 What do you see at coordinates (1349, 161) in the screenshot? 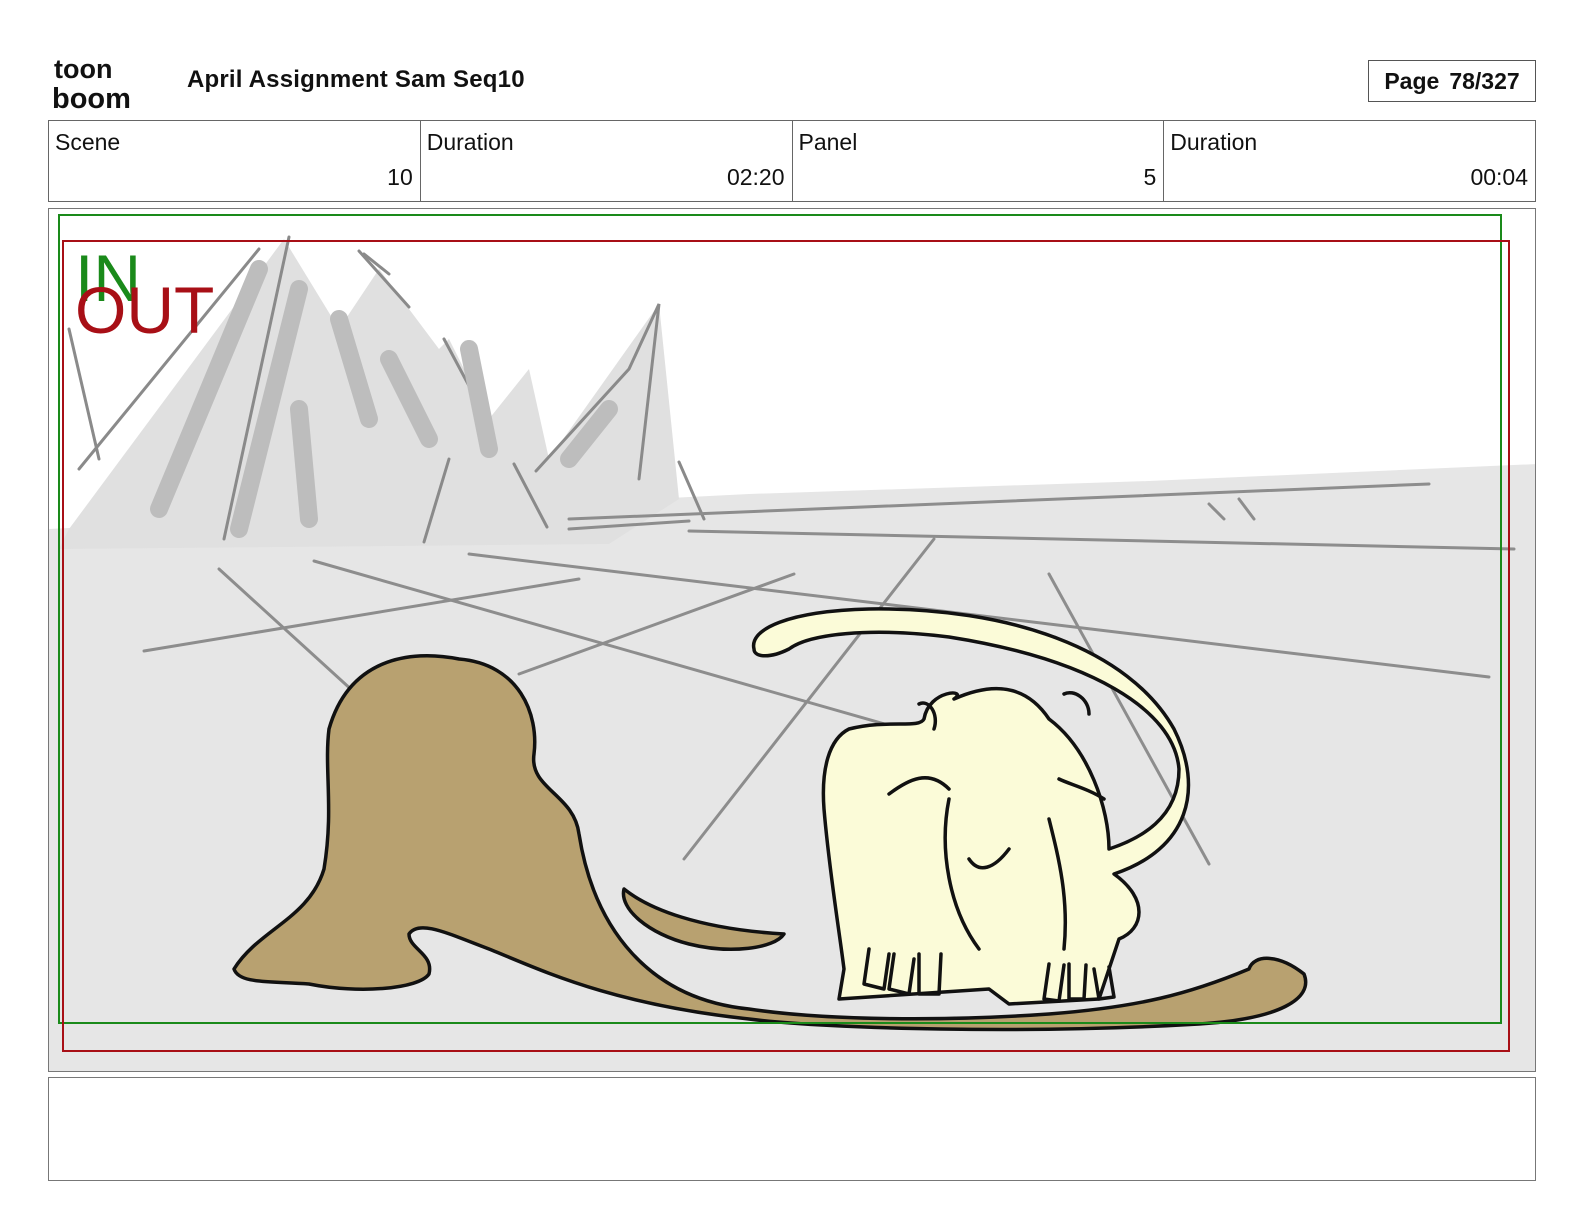
I see `panel-duration-cell: Duration 00:04` at bounding box center [1349, 161].